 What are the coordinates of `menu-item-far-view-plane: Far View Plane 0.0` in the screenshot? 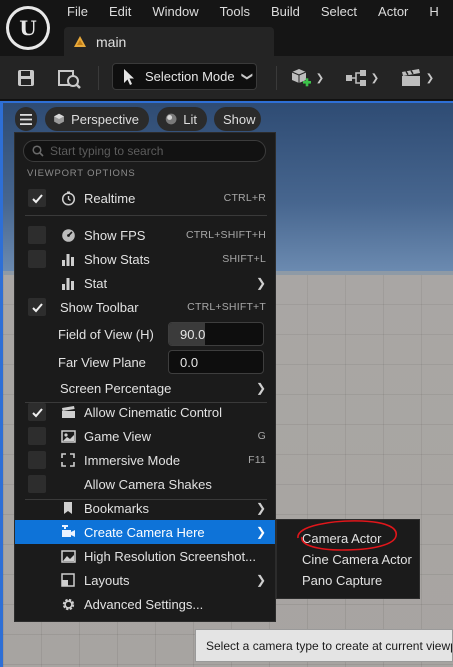 It's located at (145, 362).